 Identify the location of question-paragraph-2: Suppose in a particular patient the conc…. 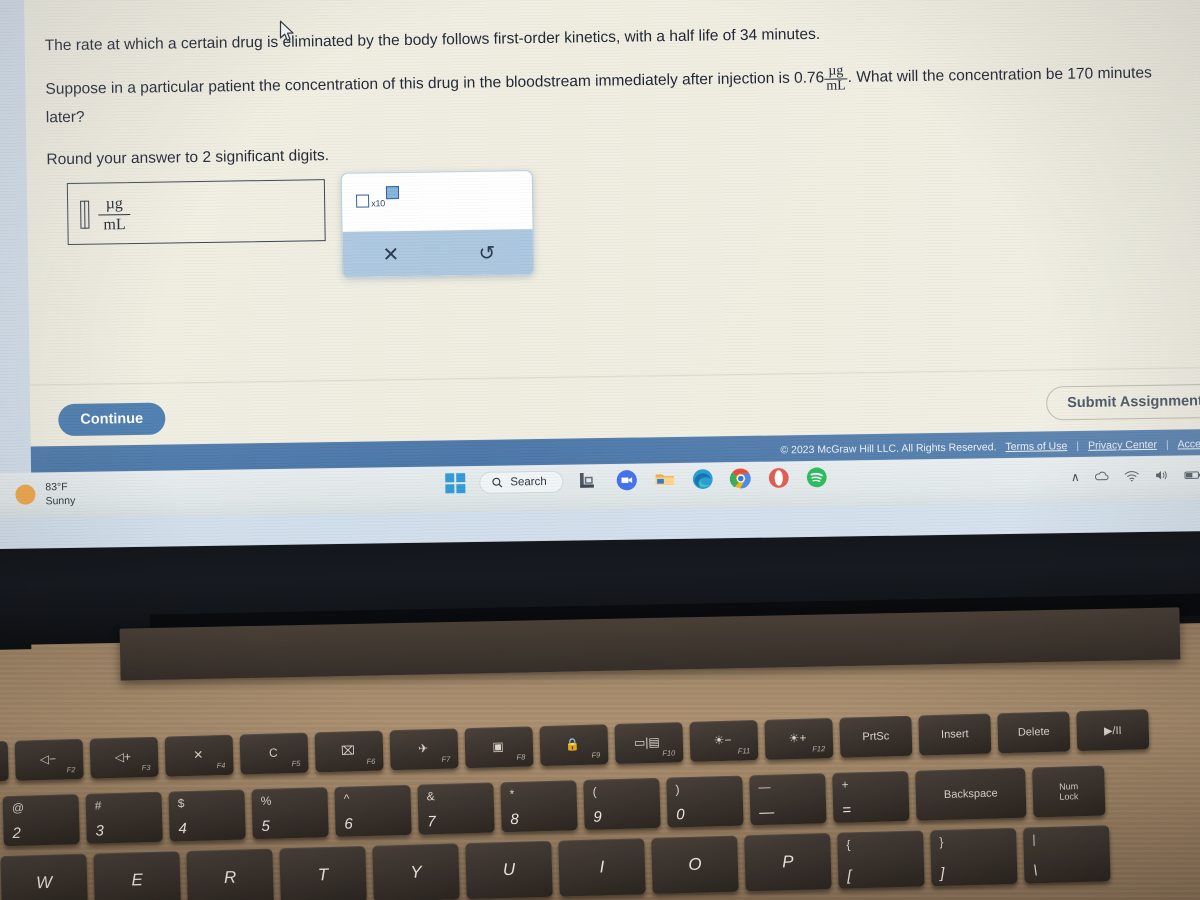
(618, 94).